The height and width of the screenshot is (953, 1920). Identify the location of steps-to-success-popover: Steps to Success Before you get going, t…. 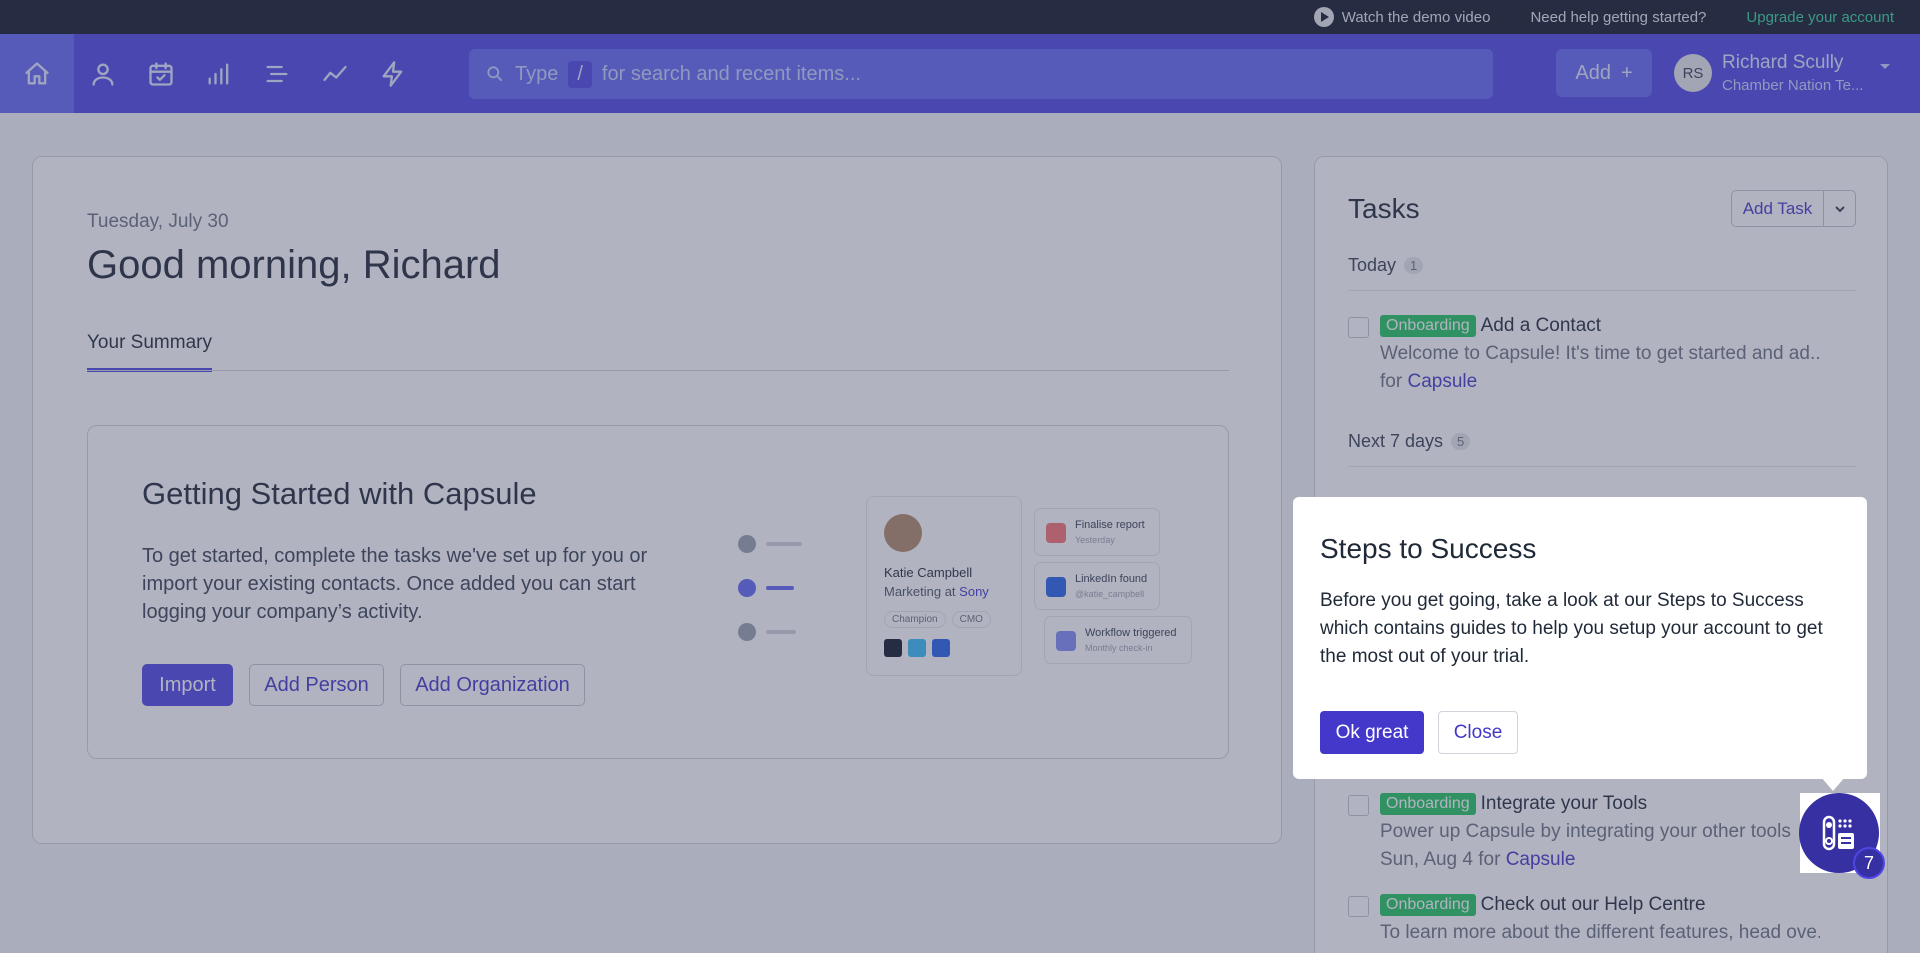
(1580, 644).